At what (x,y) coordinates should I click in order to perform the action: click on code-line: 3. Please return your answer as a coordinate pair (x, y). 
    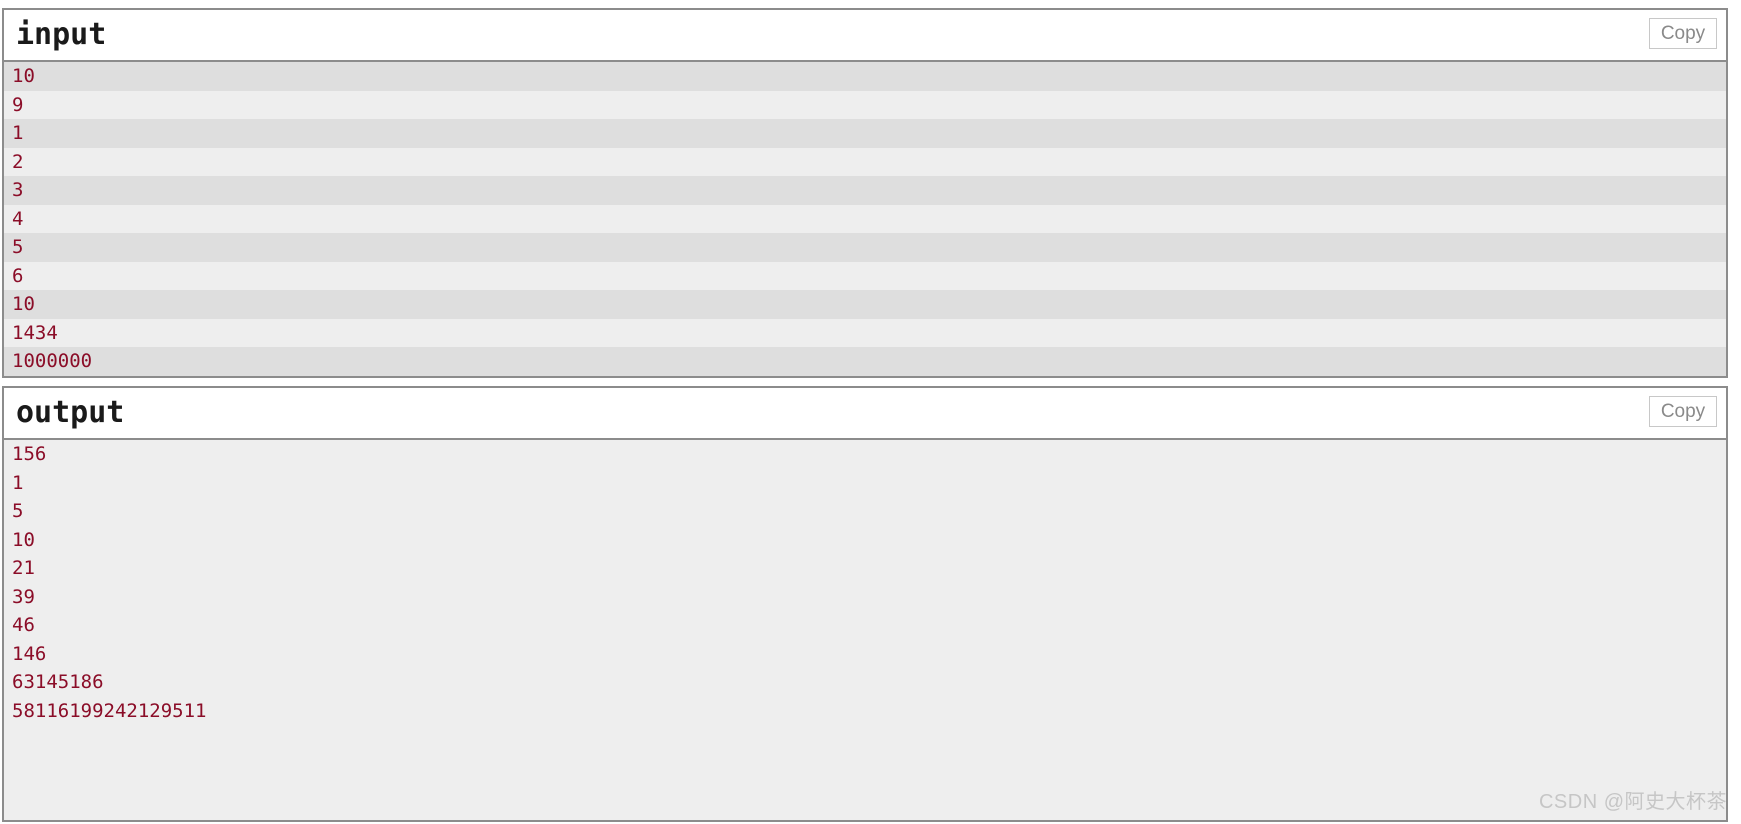
    Looking at the image, I should click on (865, 190).